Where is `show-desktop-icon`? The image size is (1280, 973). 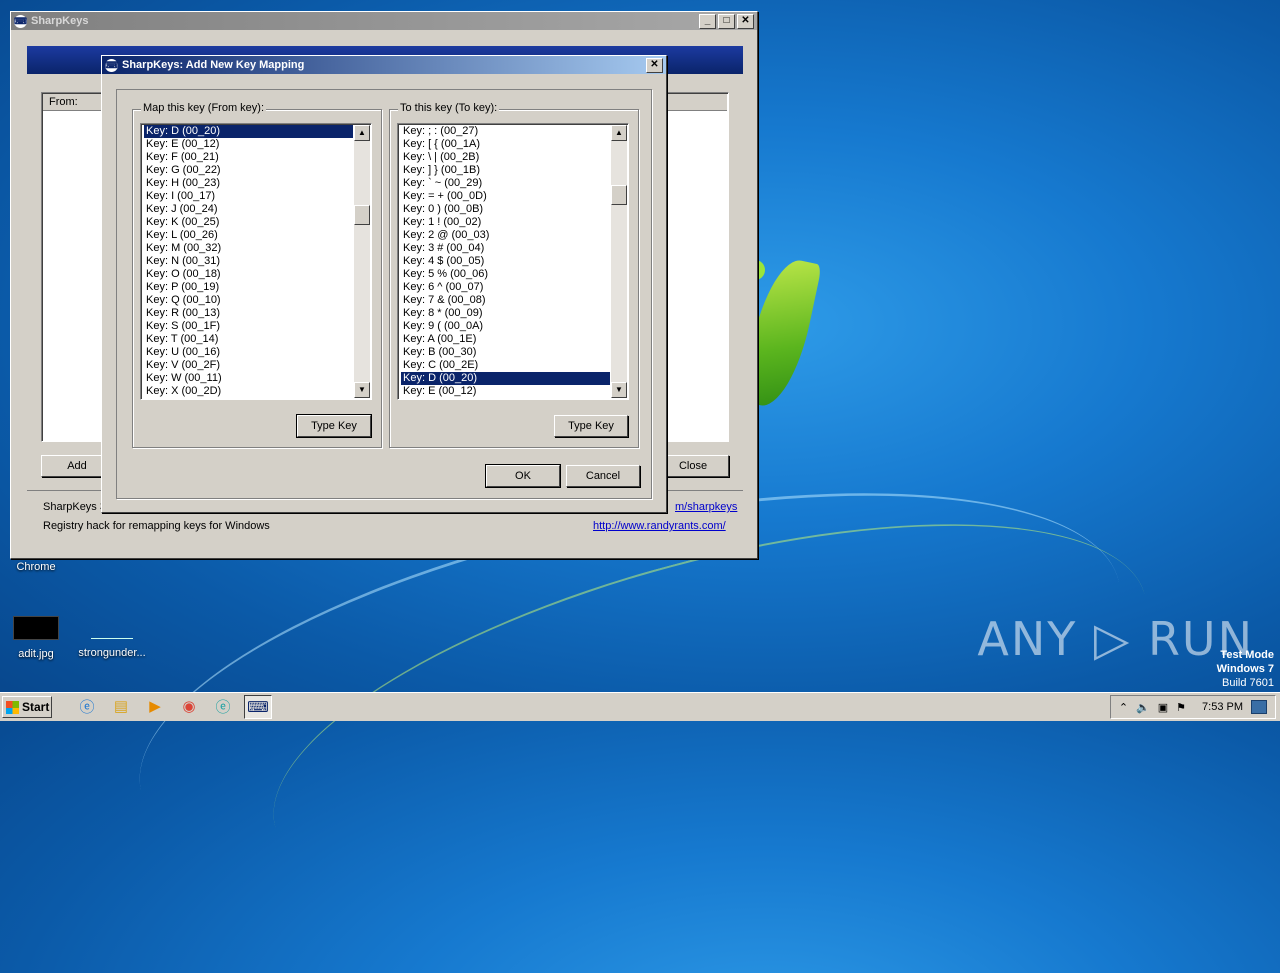
show-desktop-icon is located at coordinates (1259, 707).